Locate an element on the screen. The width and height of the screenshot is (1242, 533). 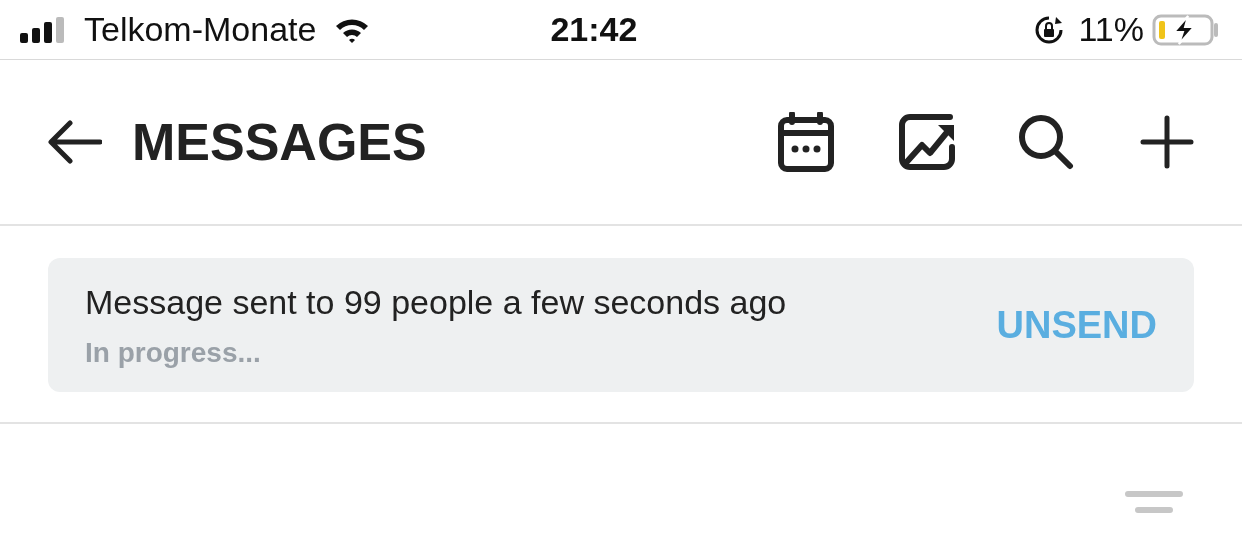
calendar-icon is located at coordinates (806, 142).